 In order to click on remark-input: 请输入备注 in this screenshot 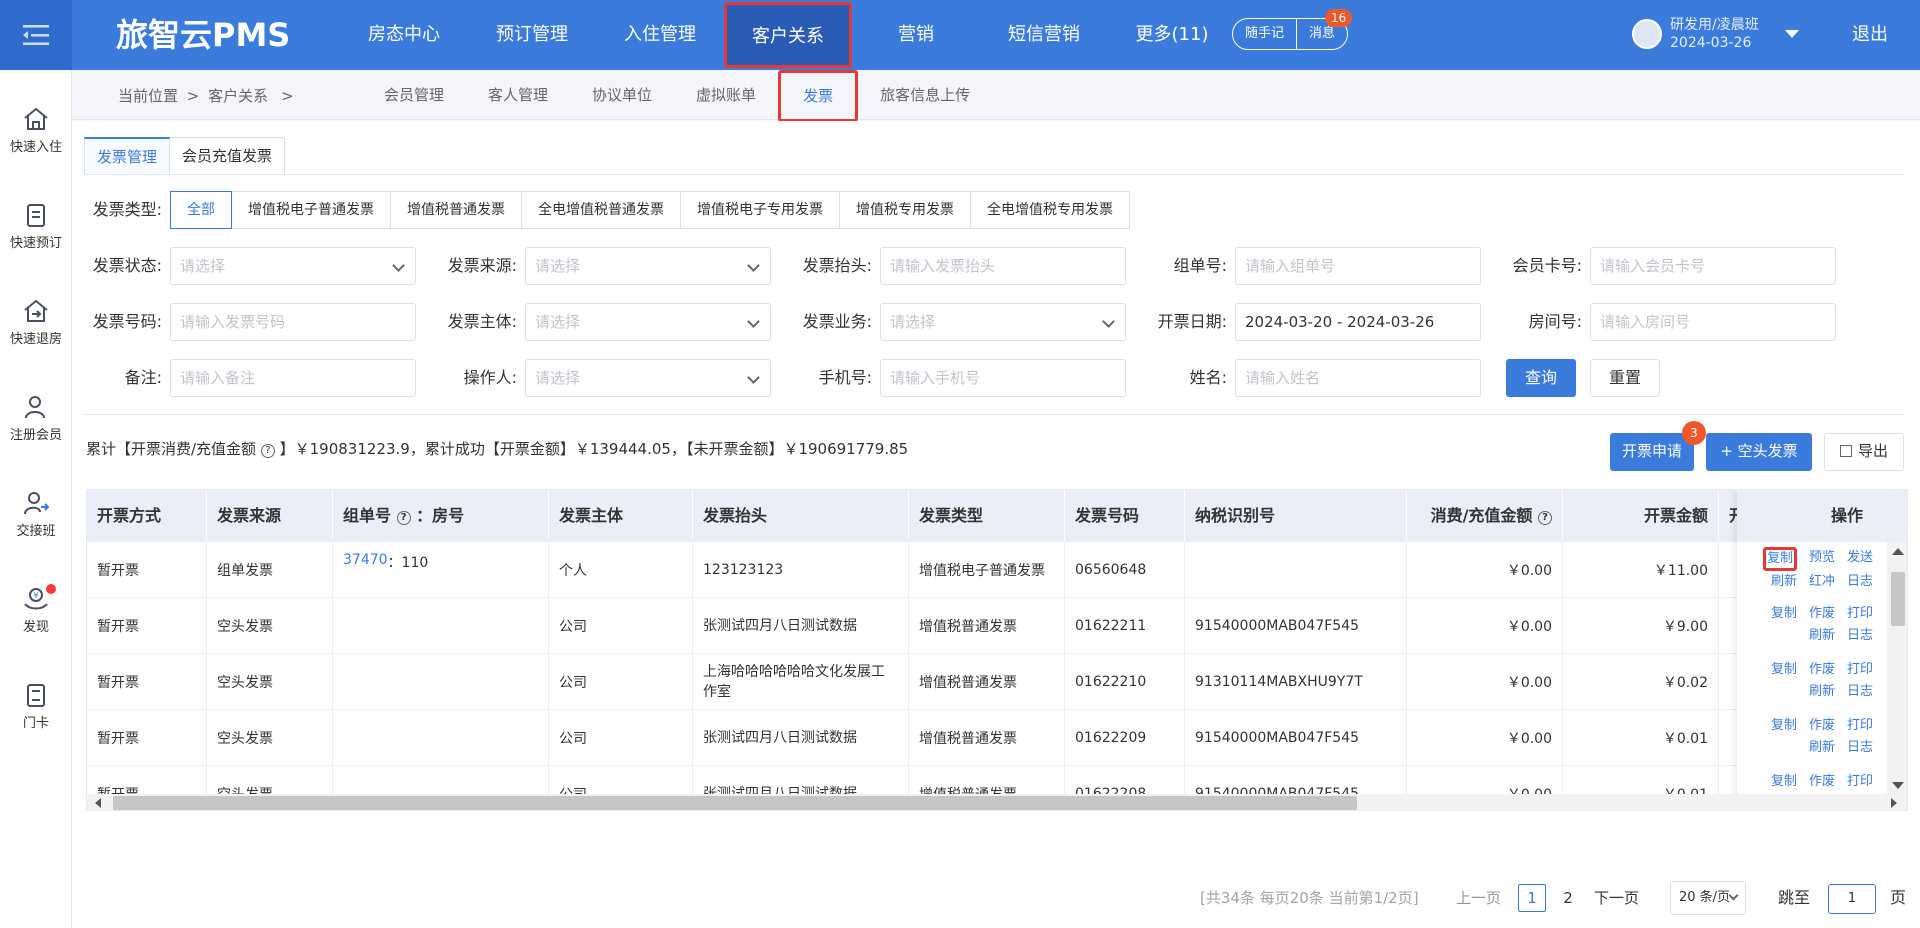, I will do `click(293, 378)`.